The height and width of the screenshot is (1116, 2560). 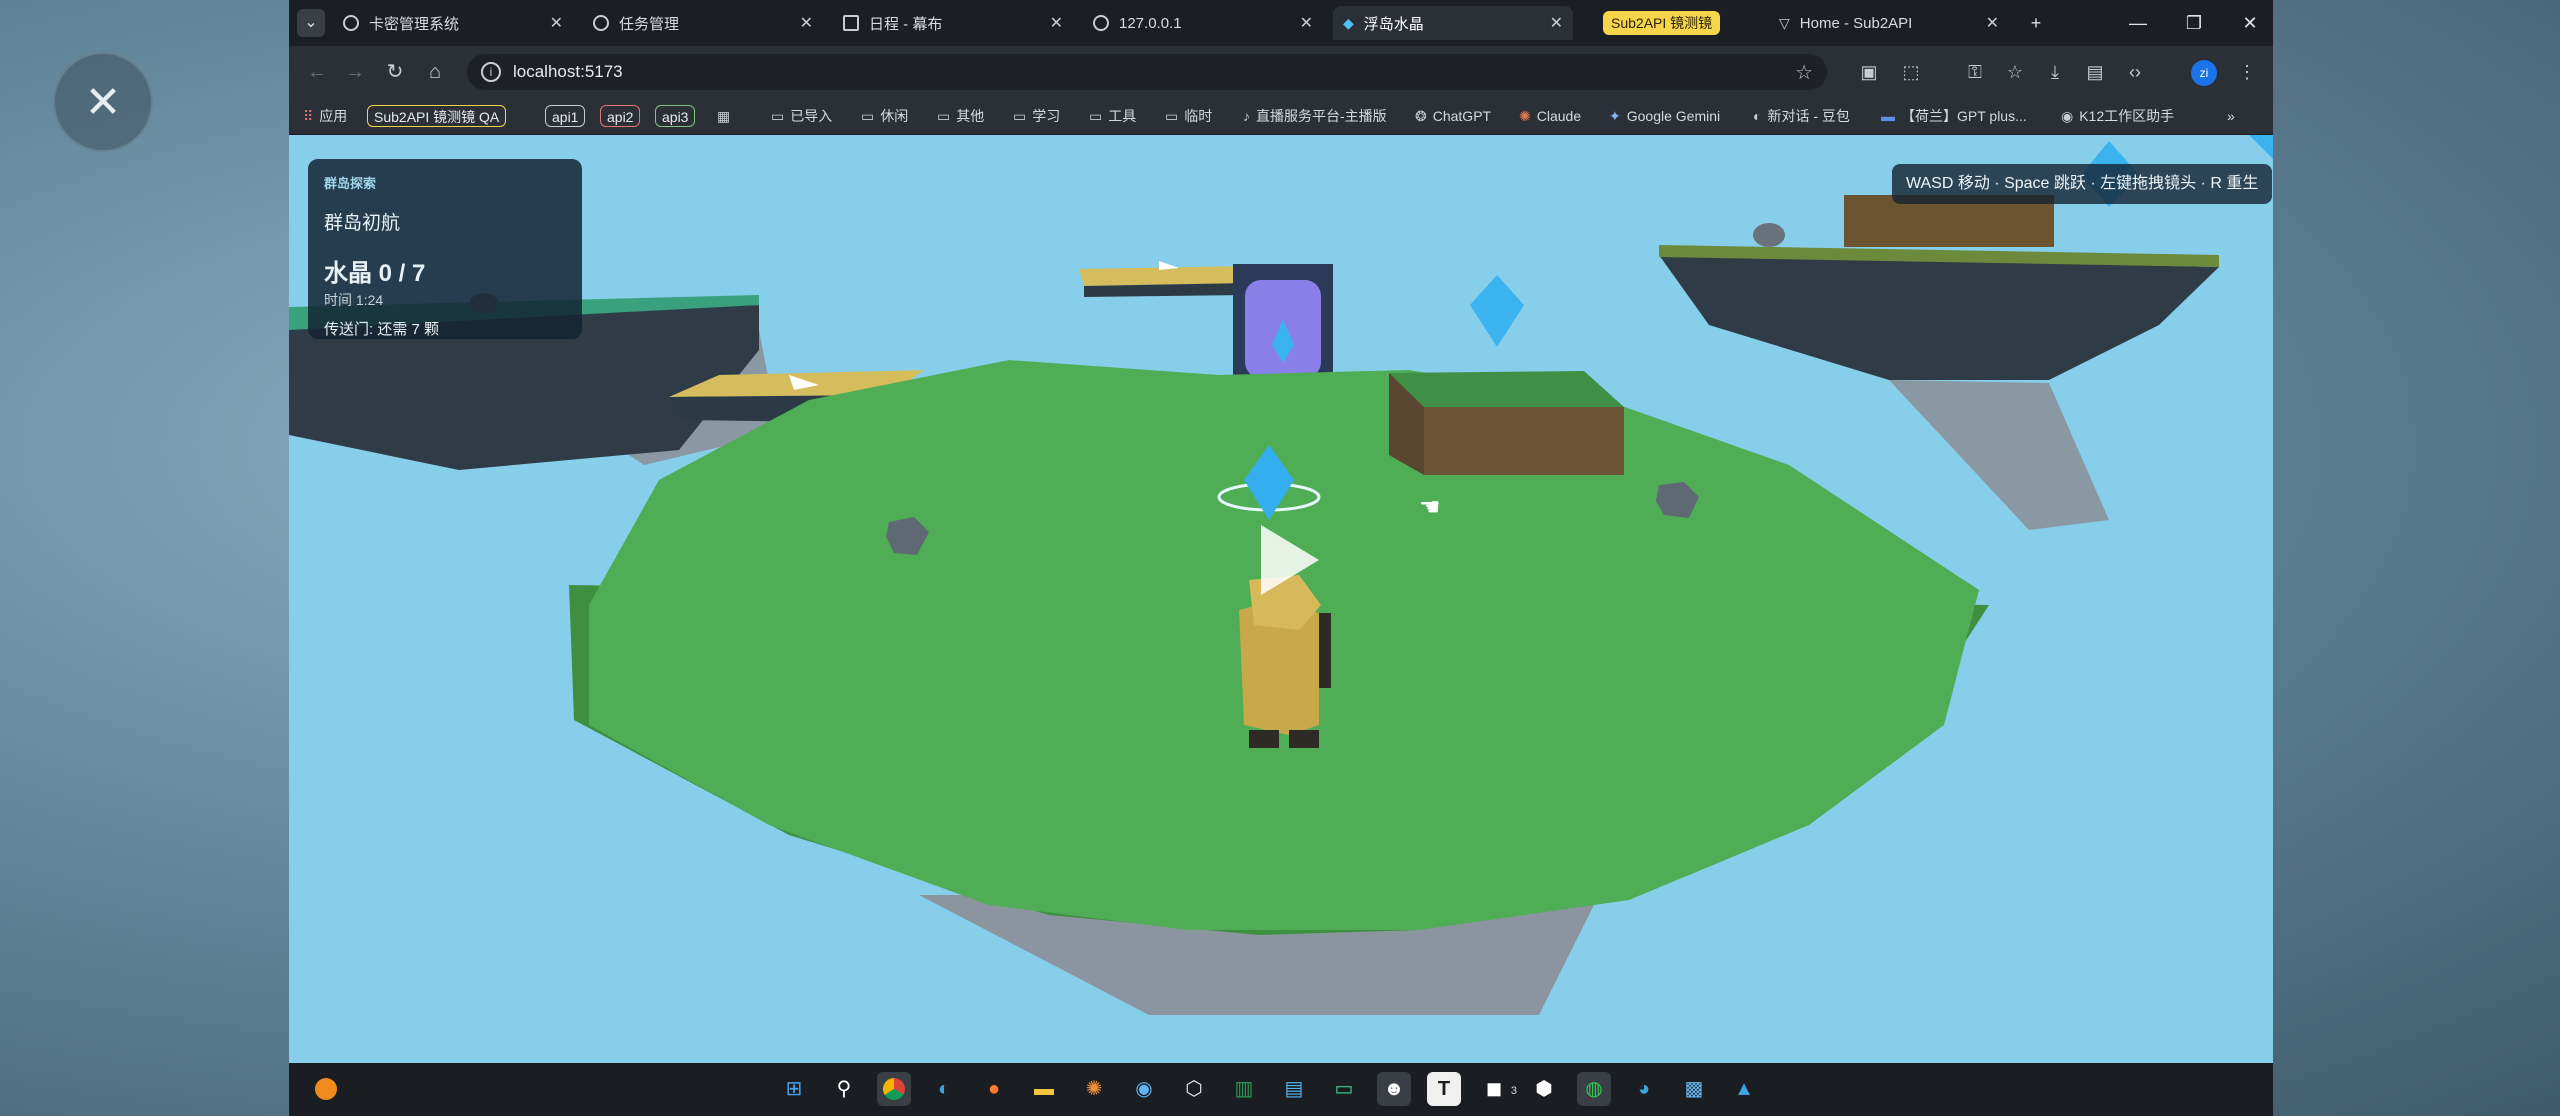 What do you see at coordinates (1497, 1089) in the screenshot?
I see `app-icon: ◼ 3` at bounding box center [1497, 1089].